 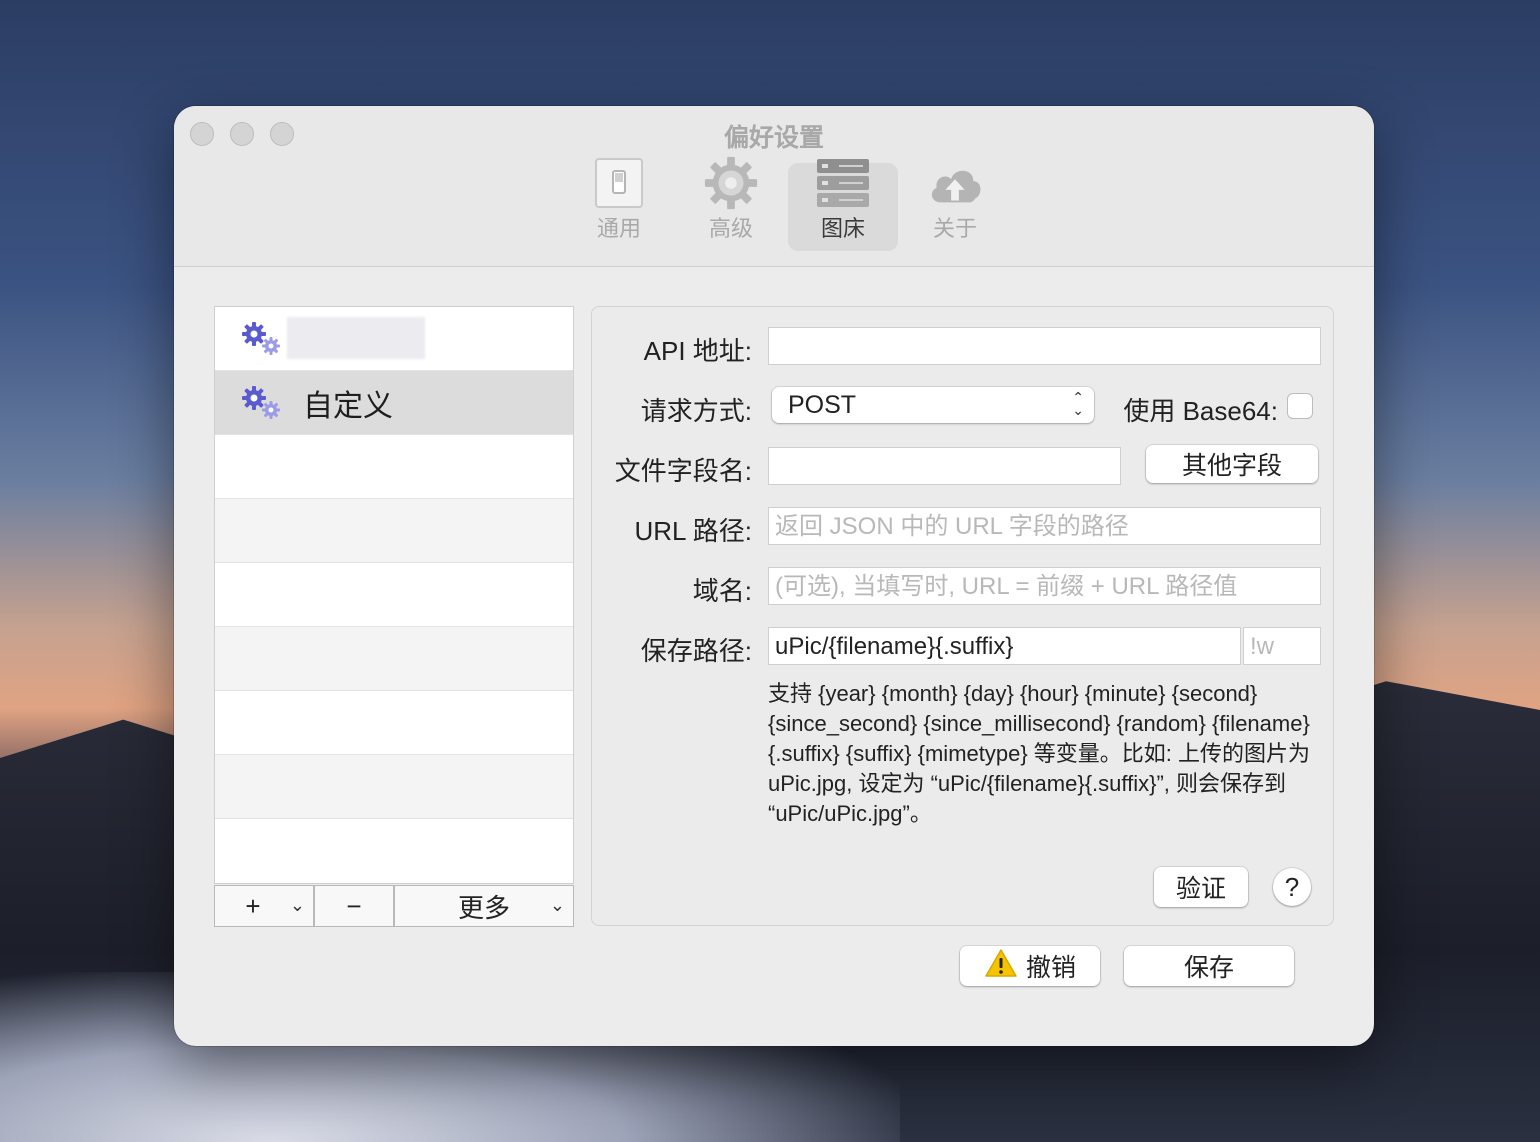 What do you see at coordinates (787, 203) in the screenshot?
I see `preferences-toolbar: 通用 高级 图床 关于` at bounding box center [787, 203].